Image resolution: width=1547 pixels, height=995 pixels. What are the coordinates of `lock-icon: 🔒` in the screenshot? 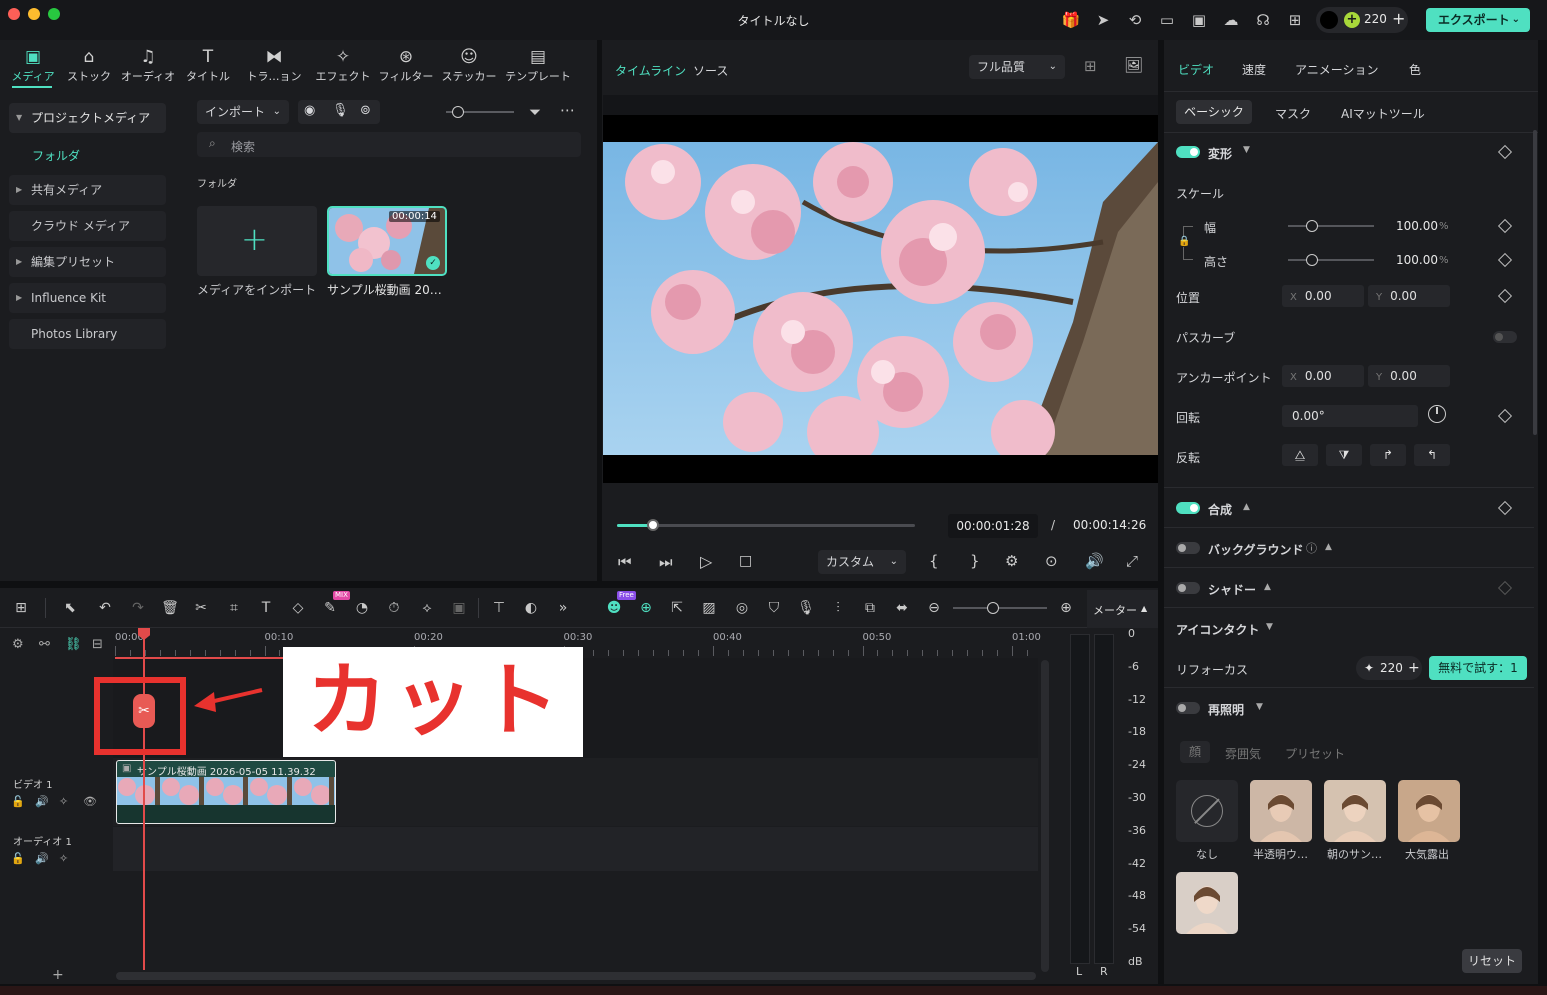 It's located at (1184, 241).